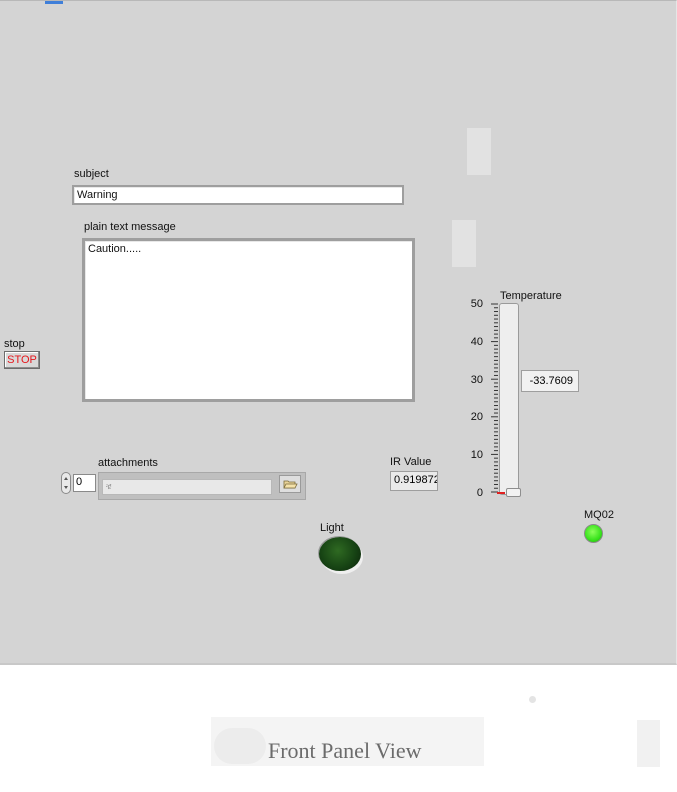  What do you see at coordinates (593, 533) in the screenshot?
I see `mq02-led` at bounding box center [593, 533].